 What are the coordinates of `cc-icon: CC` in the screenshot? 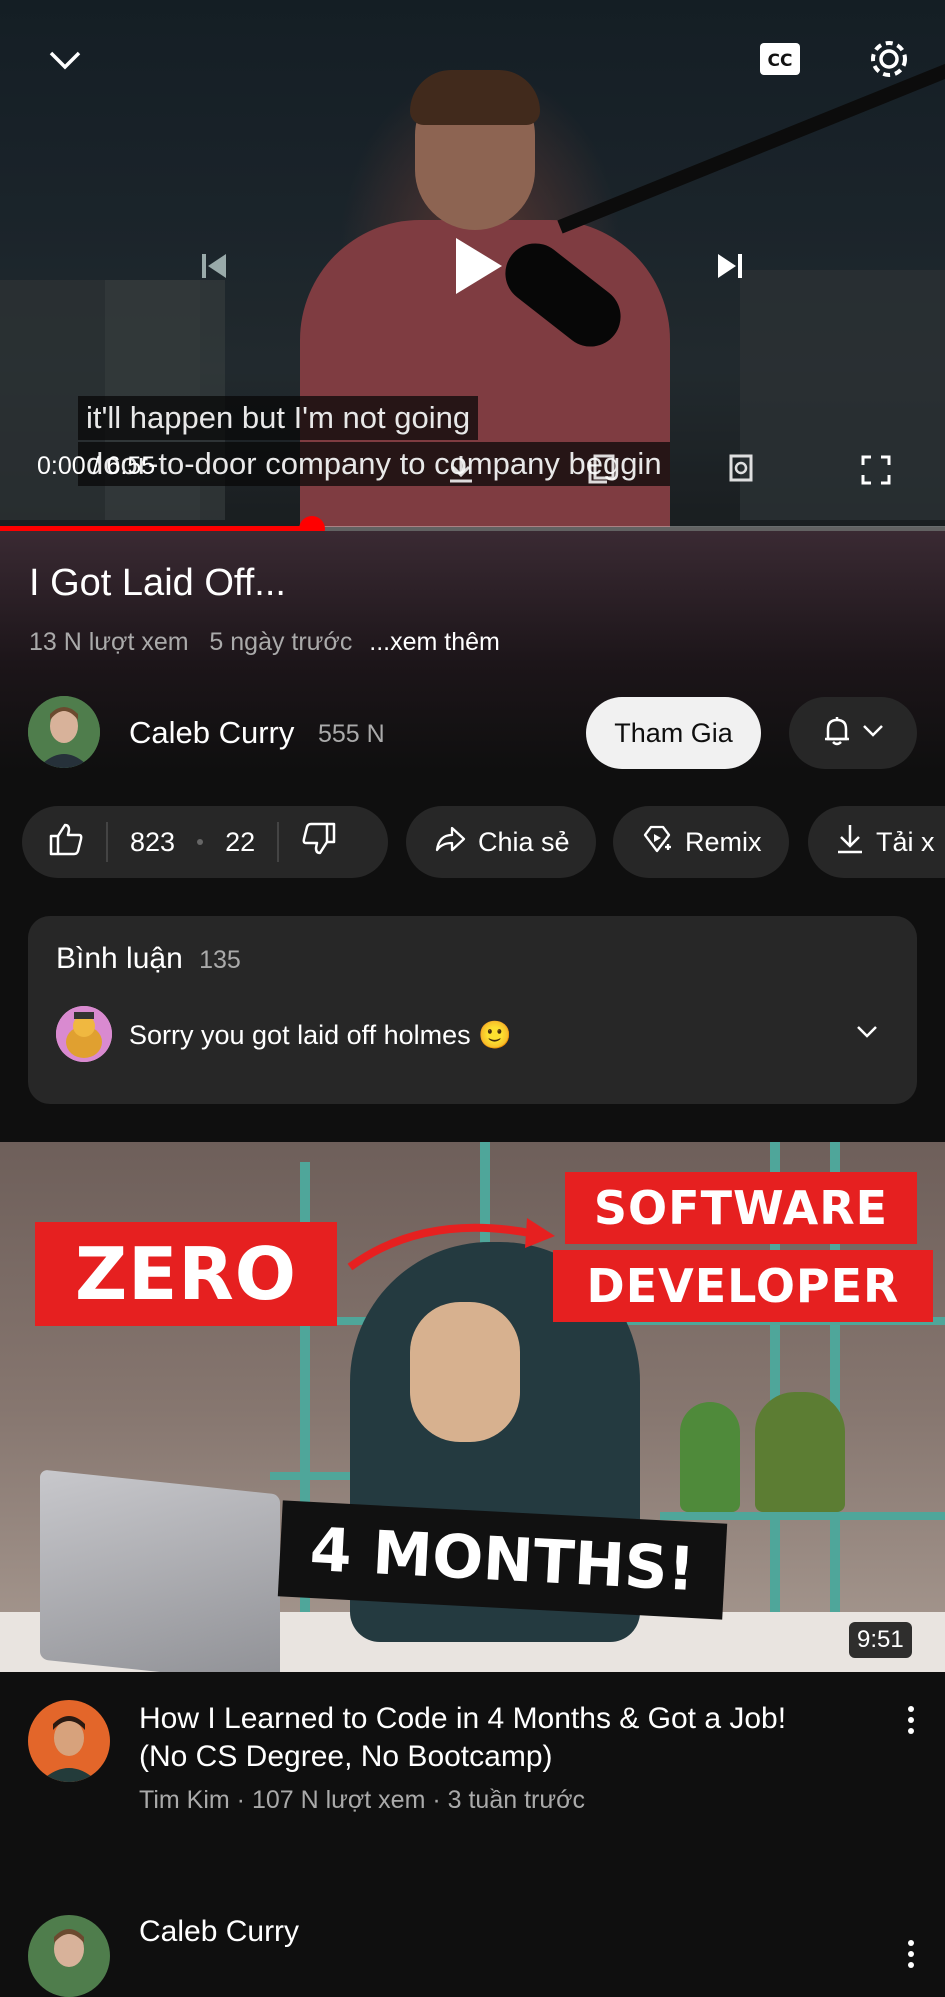 It's located at (780, 59).